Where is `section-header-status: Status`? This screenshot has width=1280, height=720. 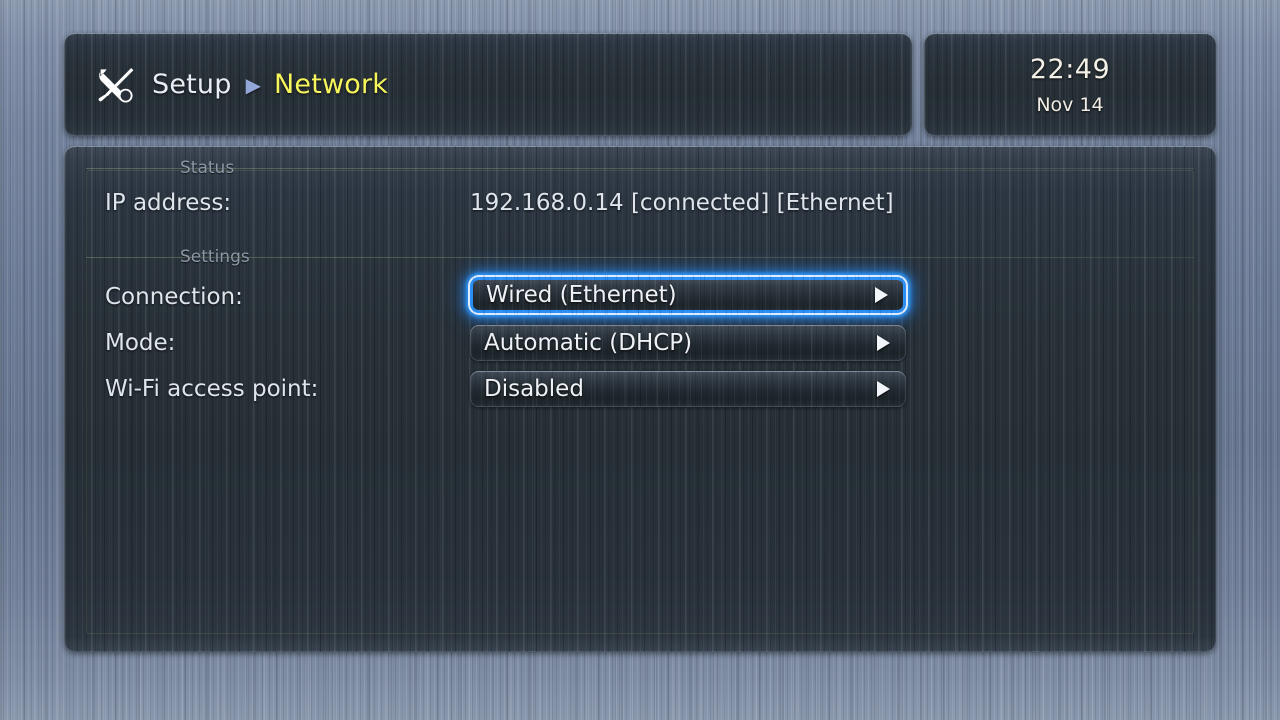
section-header-status: Status is located at coordinates (640, 168).